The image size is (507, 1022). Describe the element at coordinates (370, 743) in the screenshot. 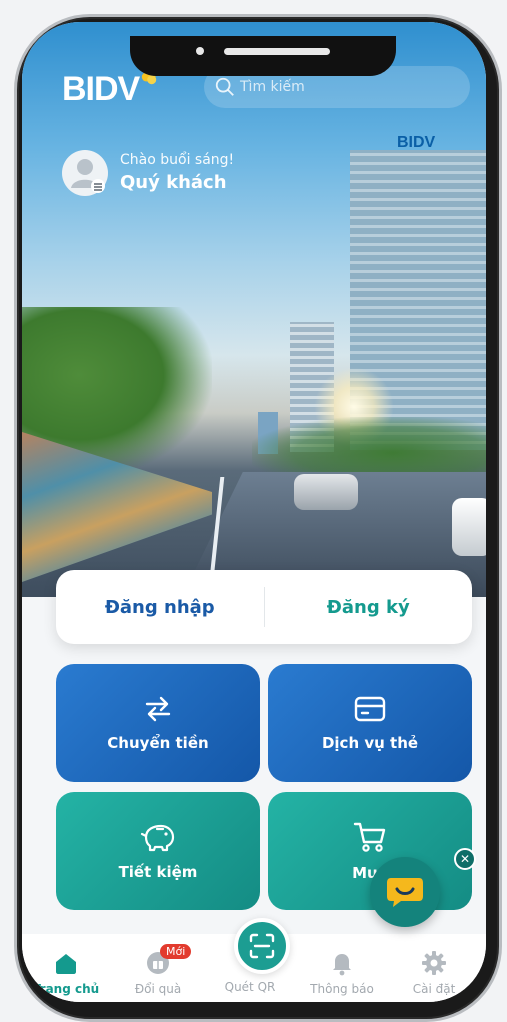

I see `tile-label: Dịch vụ thẻ` at that location.